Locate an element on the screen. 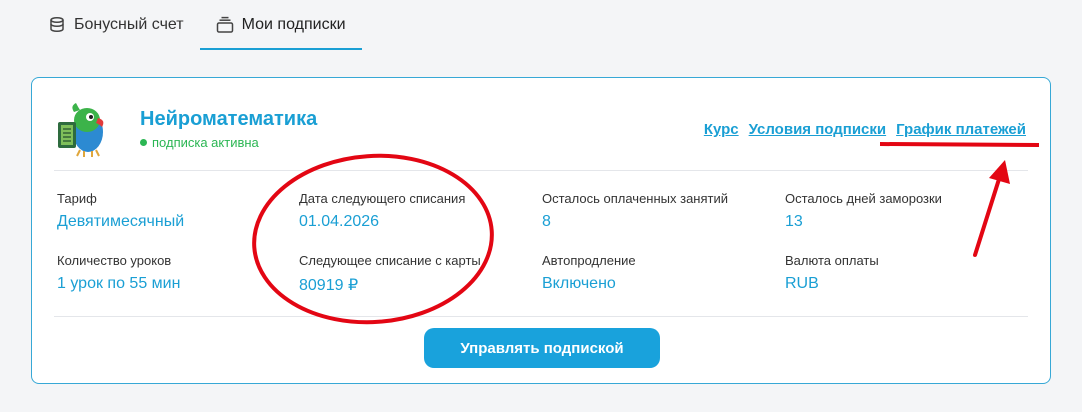 The height and width of the screenshot is (412, 1082). currency-value: RUB is located at coordinates (802, 283).